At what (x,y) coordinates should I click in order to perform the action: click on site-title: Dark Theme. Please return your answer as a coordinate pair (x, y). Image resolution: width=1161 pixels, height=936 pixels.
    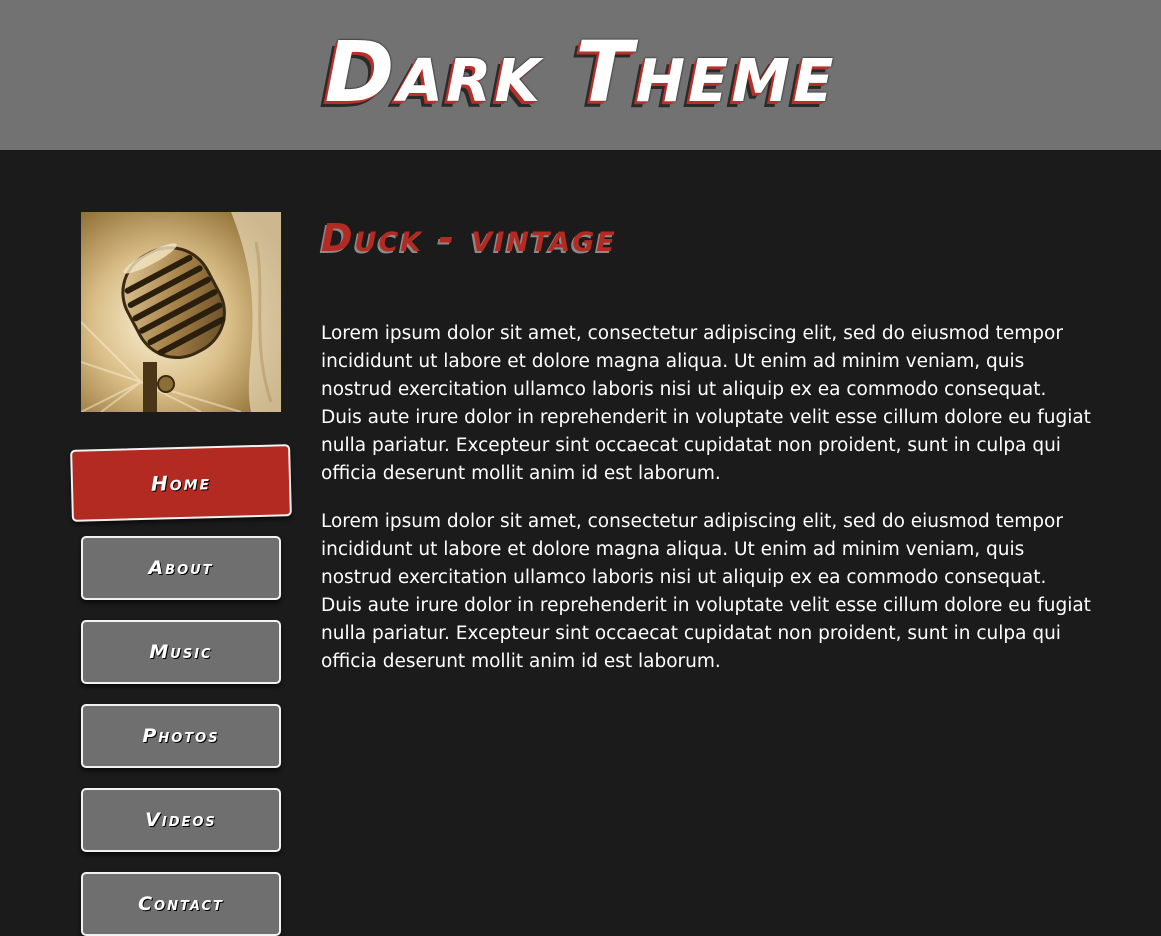
    Looking at the image, I should click on (580, 72).